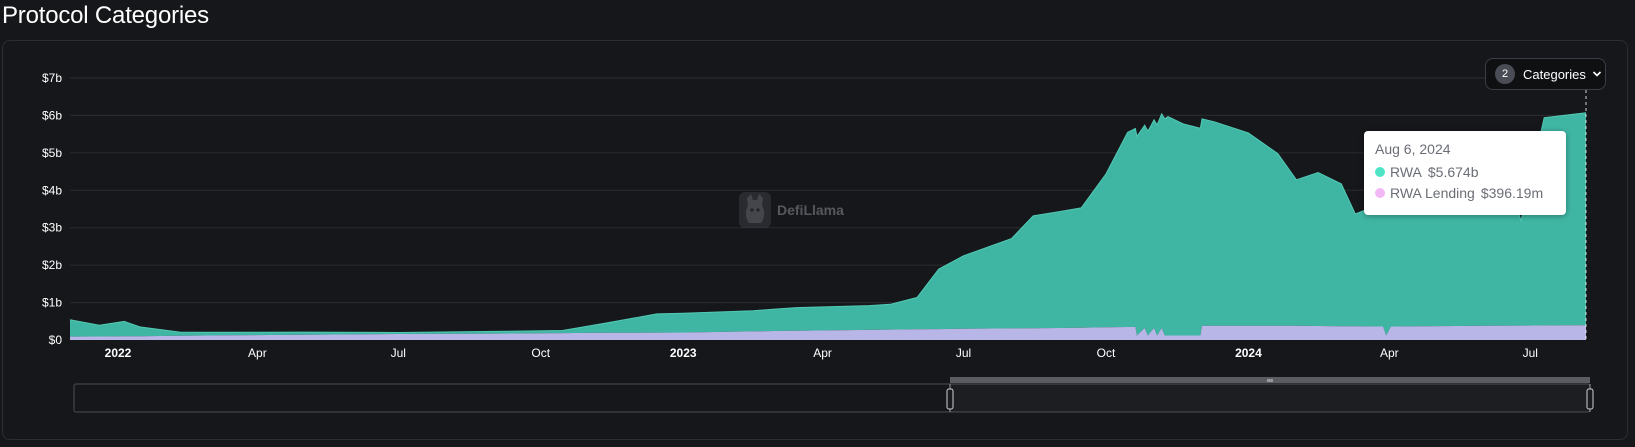  What do you see at coordinates (52, 303) in the screenshot?
I see `y-tick-label: $1b` at bounding box center [52, 303].